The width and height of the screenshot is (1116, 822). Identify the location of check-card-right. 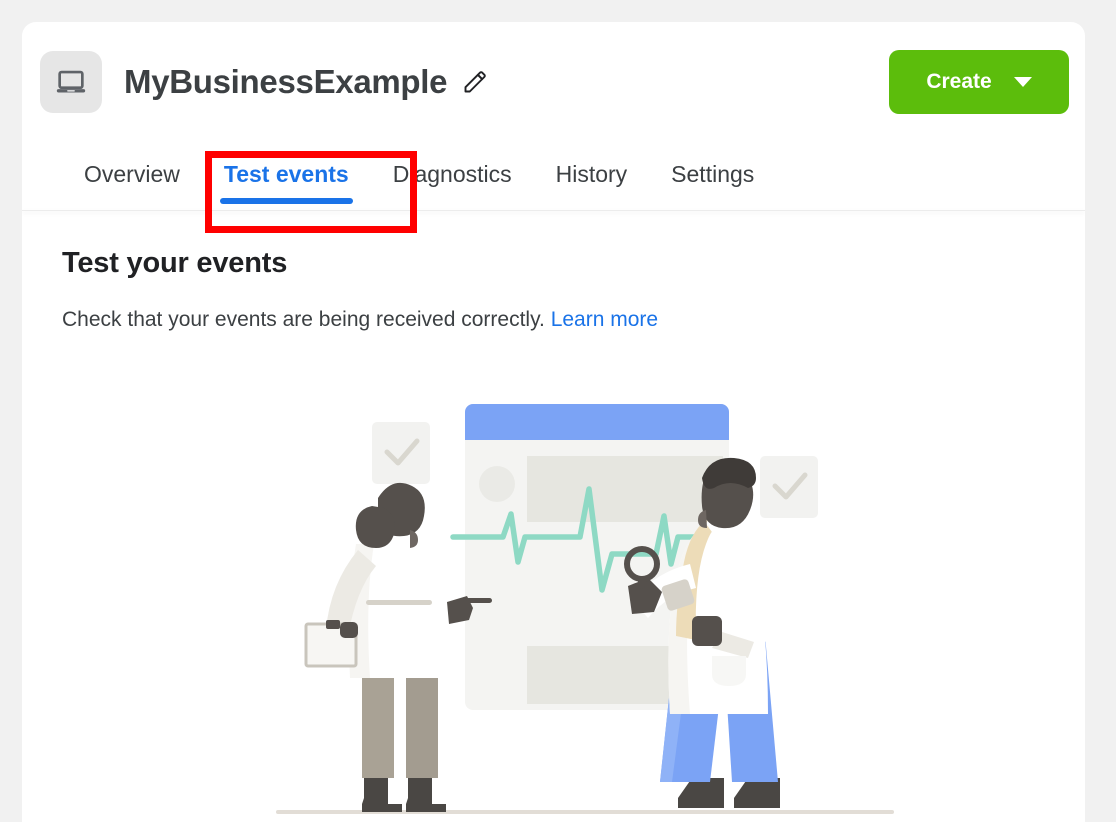
(789, 487).